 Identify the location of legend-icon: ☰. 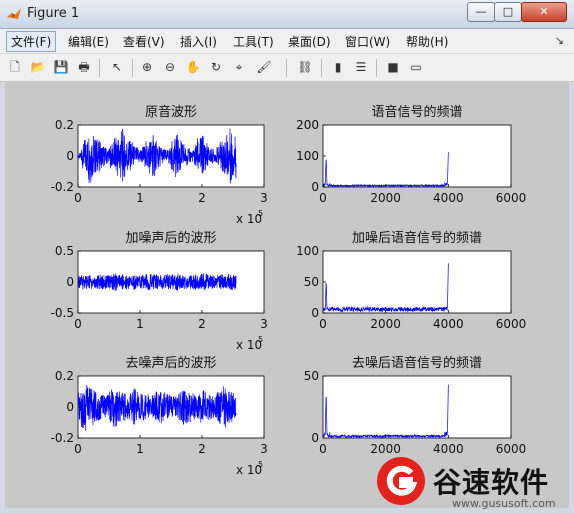
(361, 67).